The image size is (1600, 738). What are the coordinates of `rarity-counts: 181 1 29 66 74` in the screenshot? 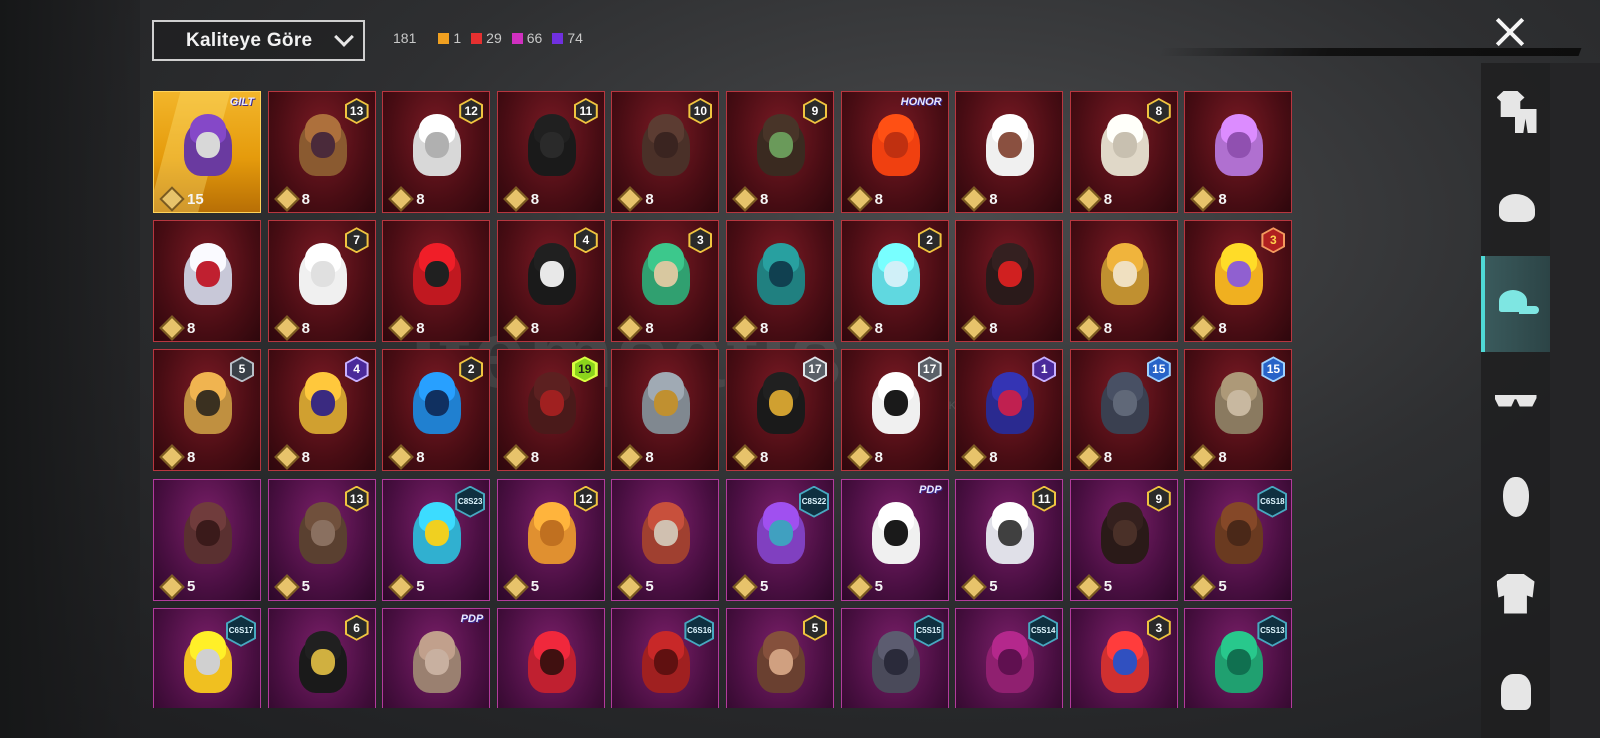 It's located at (493, 38).